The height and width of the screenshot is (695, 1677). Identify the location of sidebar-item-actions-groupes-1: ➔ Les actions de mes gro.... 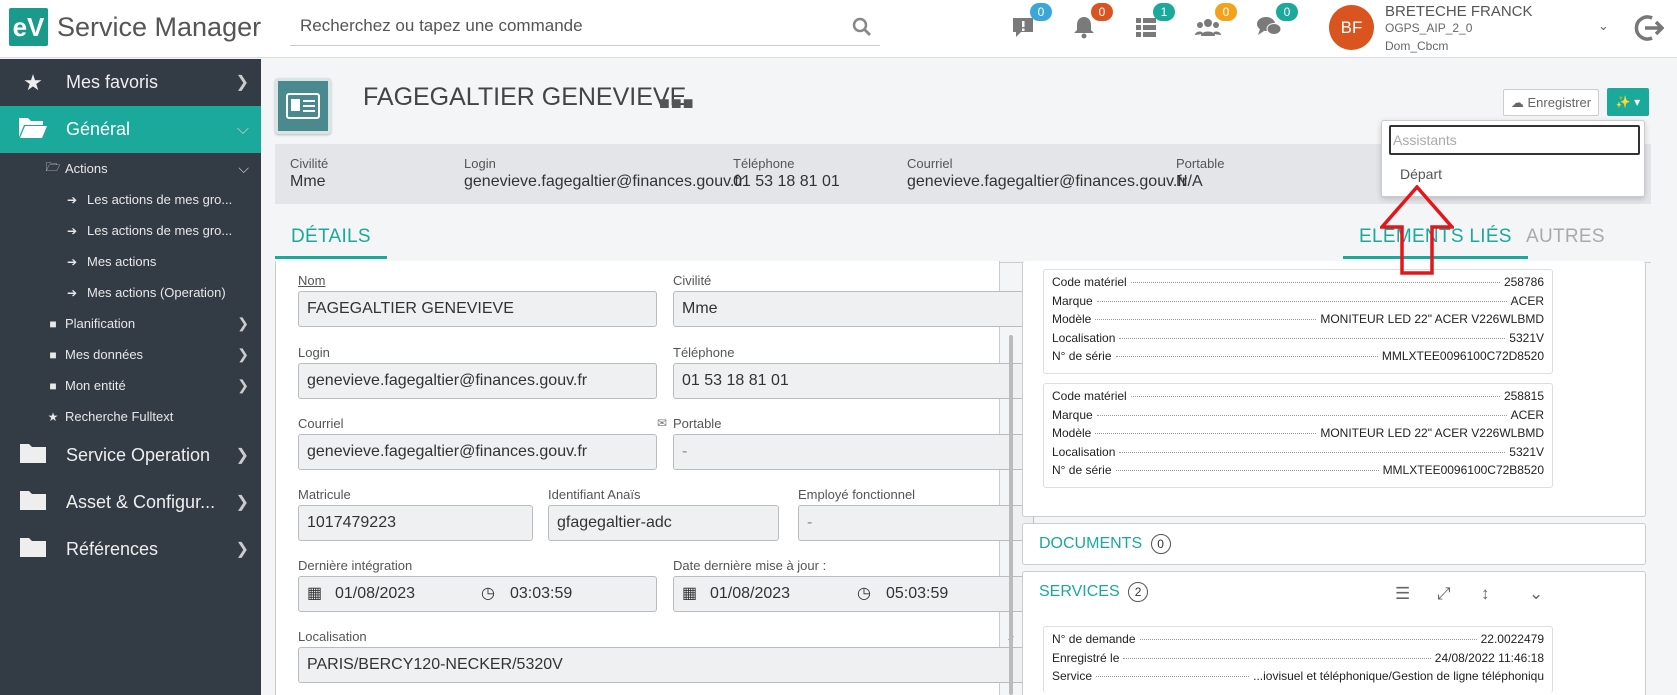
(130, 199).